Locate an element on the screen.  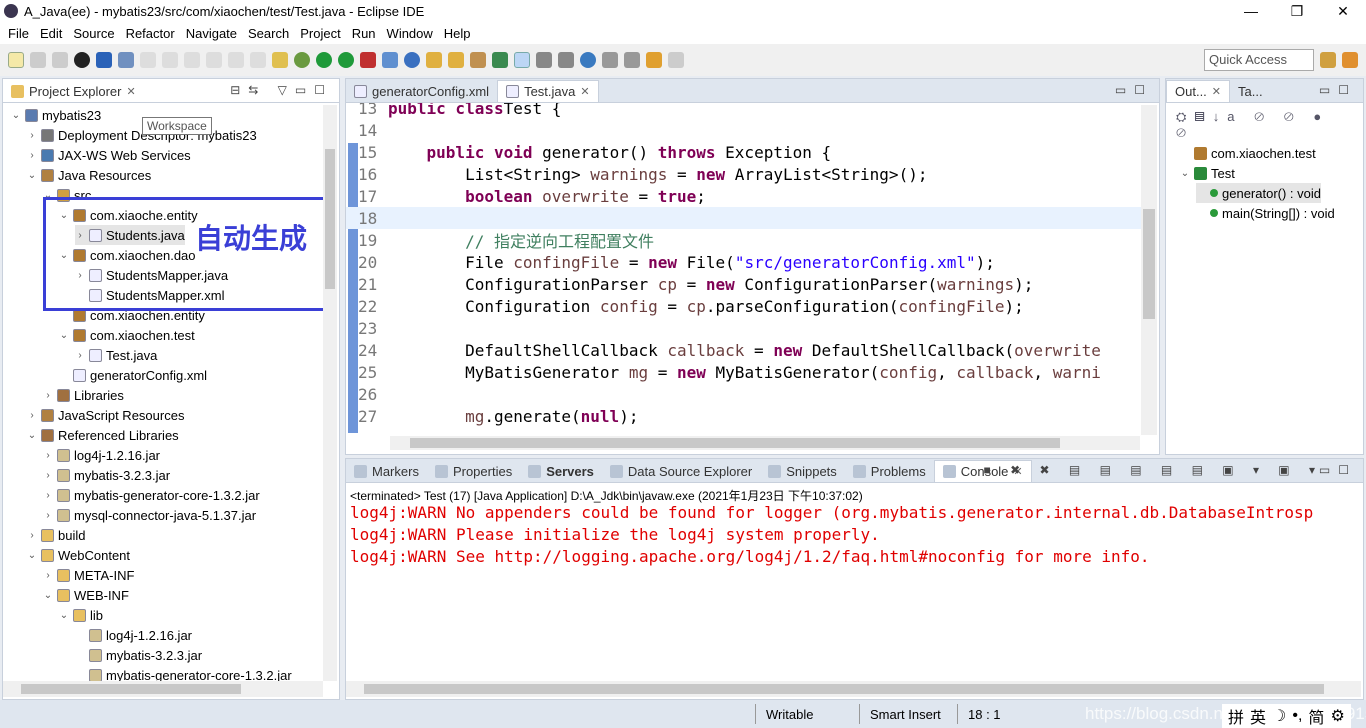
step-return-icon is located at coordinates (258, 60).